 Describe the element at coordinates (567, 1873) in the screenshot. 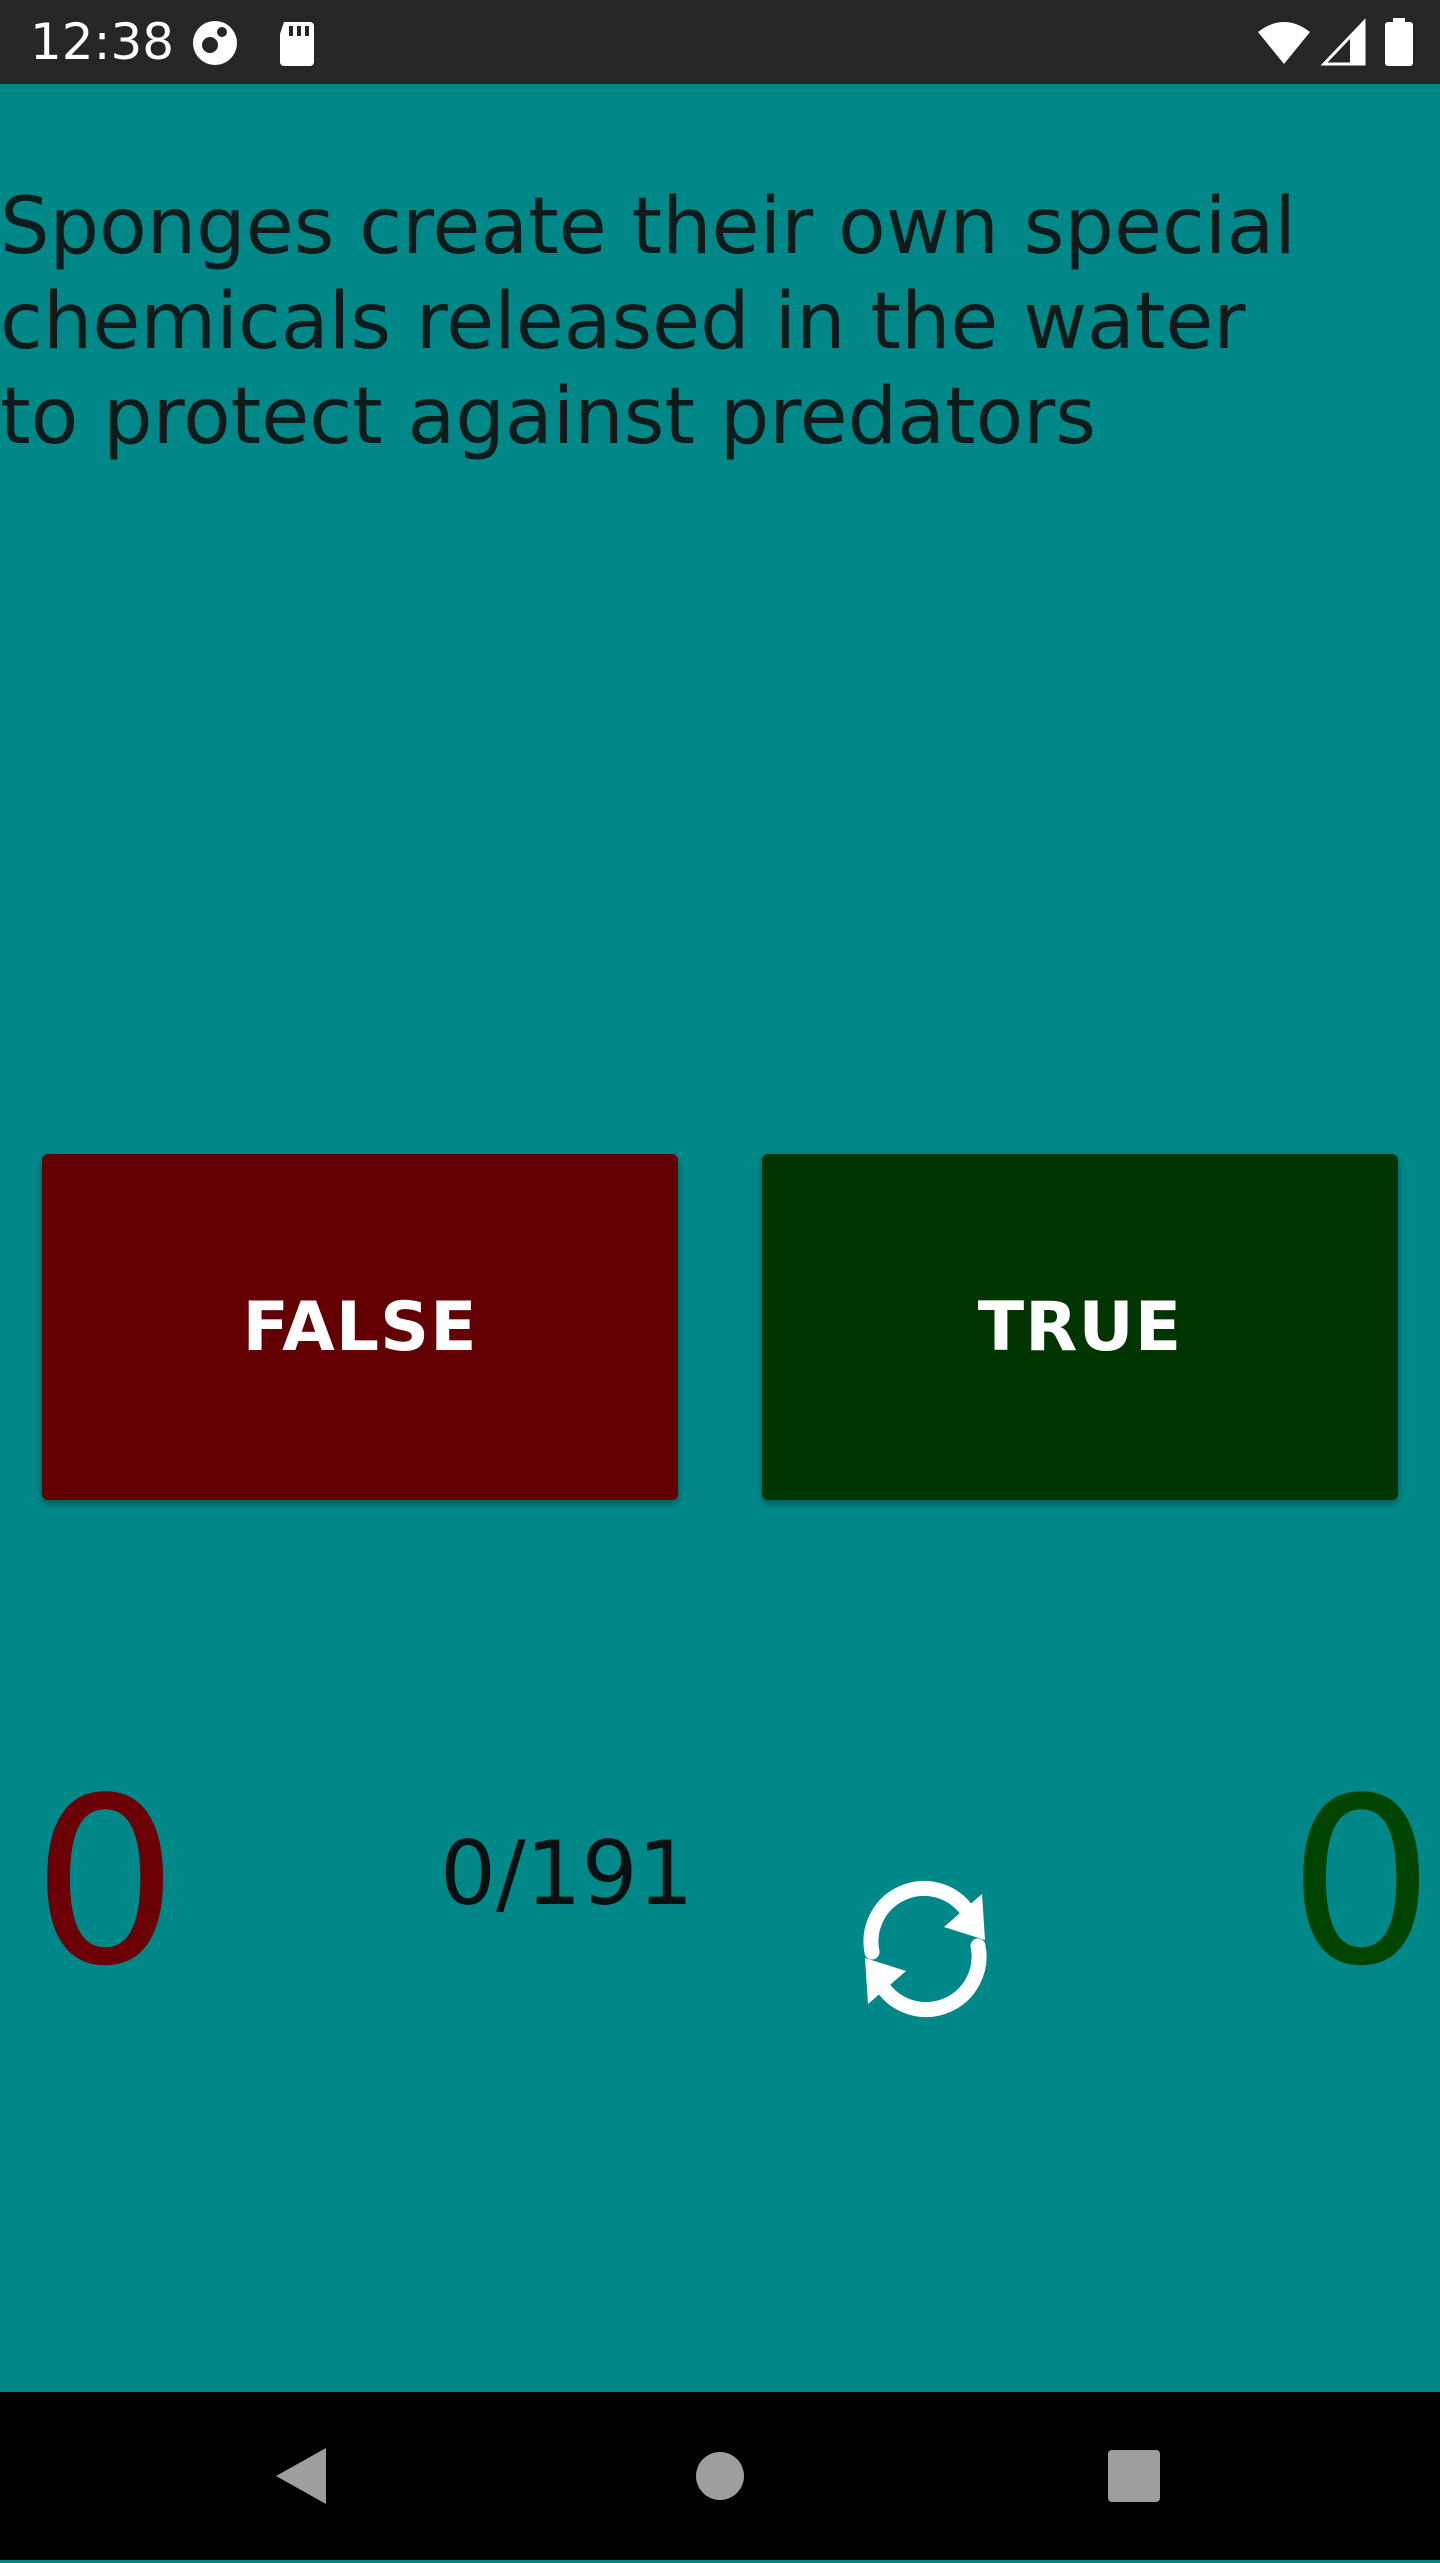

I see `question-progress: 0/191` at that location.